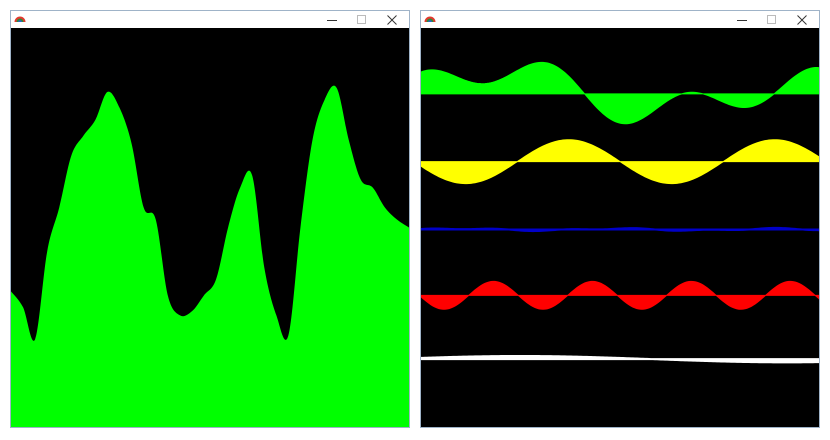  Describe the element at coordinates (620, 162) in the screenshot. I see `yellow-wave` at that location.